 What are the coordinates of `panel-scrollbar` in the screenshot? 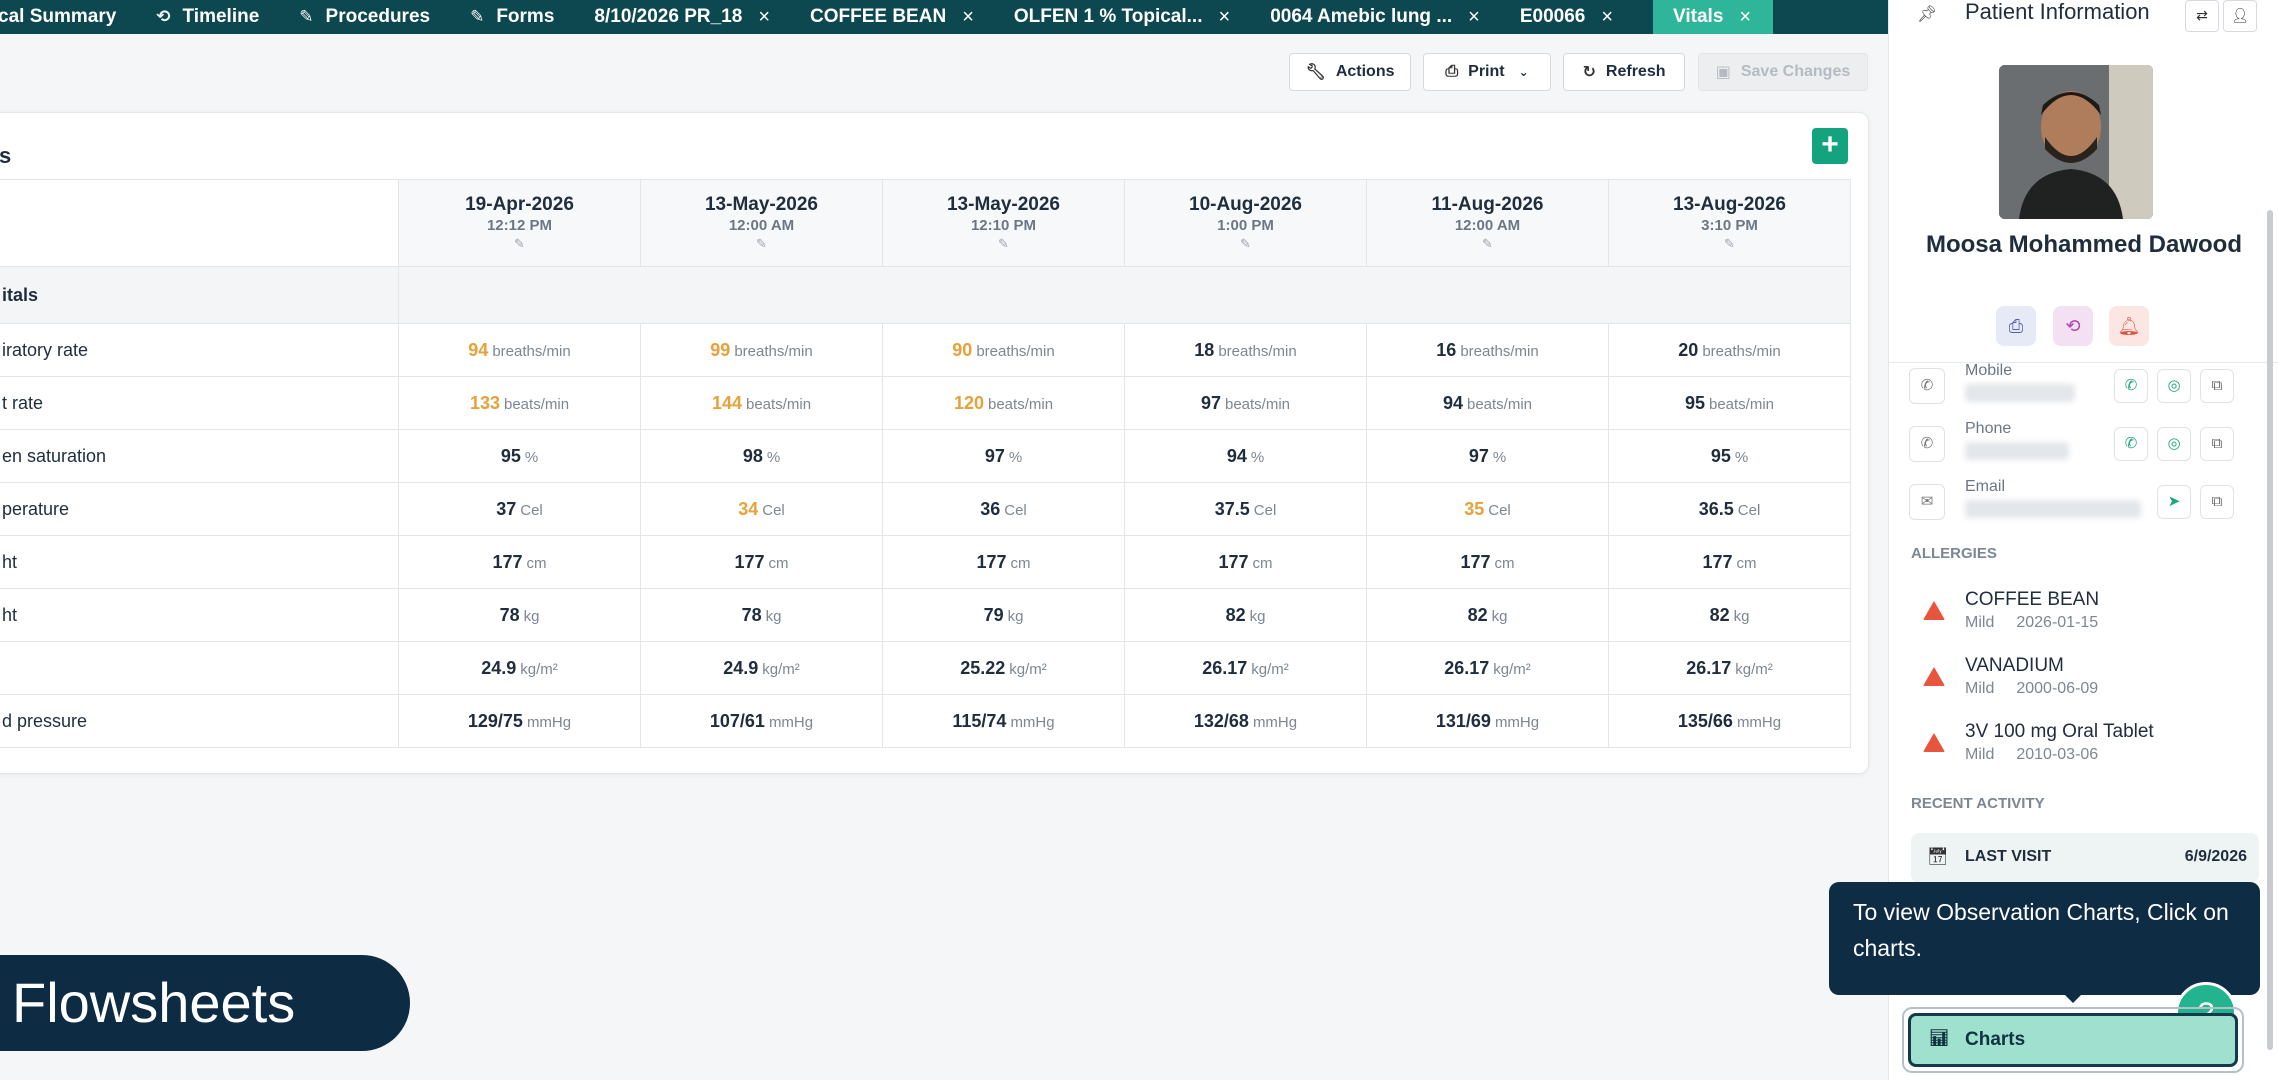 It's located at (2270, 630).